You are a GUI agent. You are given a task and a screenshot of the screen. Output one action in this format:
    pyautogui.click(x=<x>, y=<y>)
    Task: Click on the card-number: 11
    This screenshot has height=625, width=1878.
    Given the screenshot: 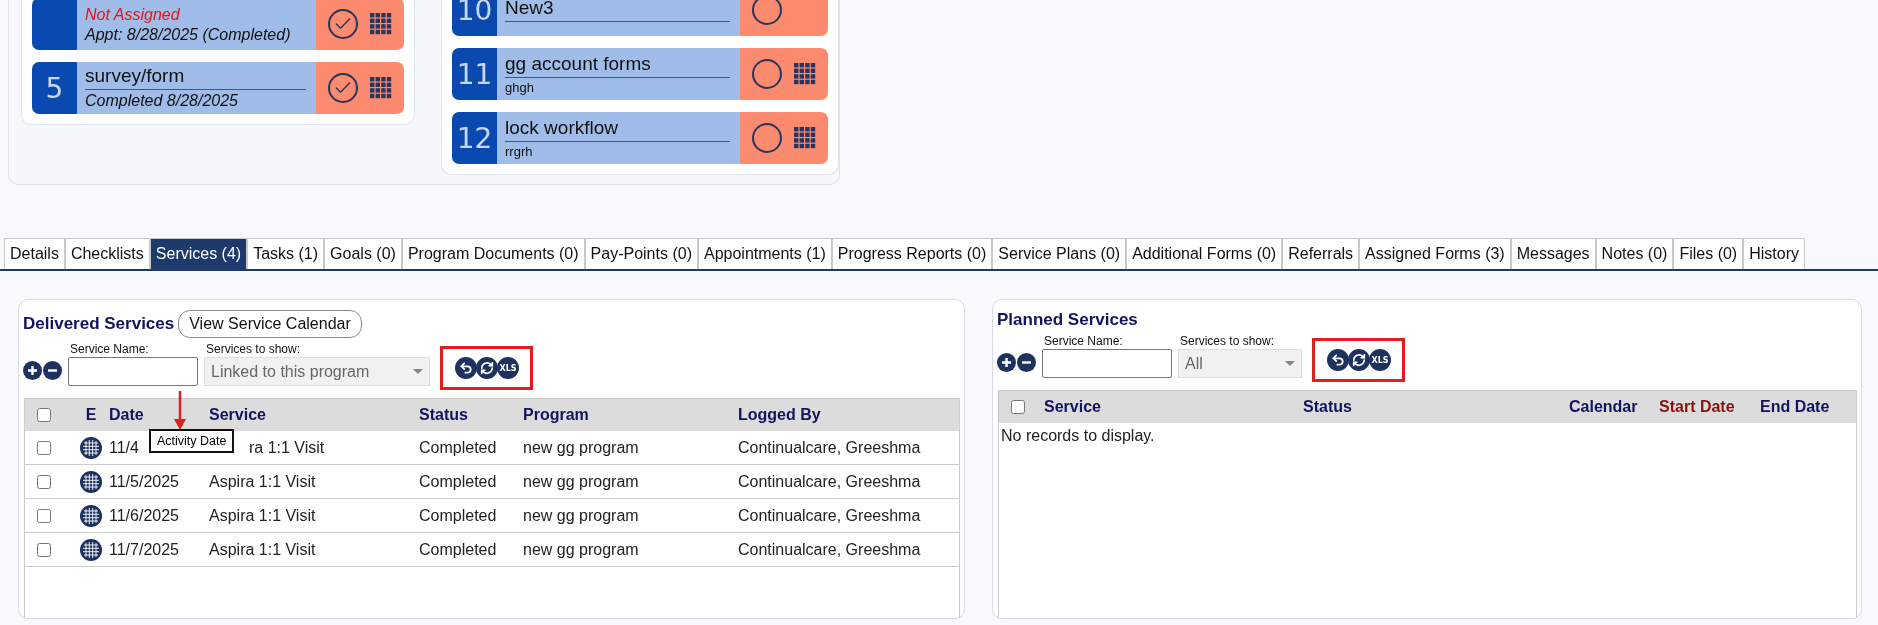 What is the action you would take?
    pyautogui.click(x=475, y=74)
    